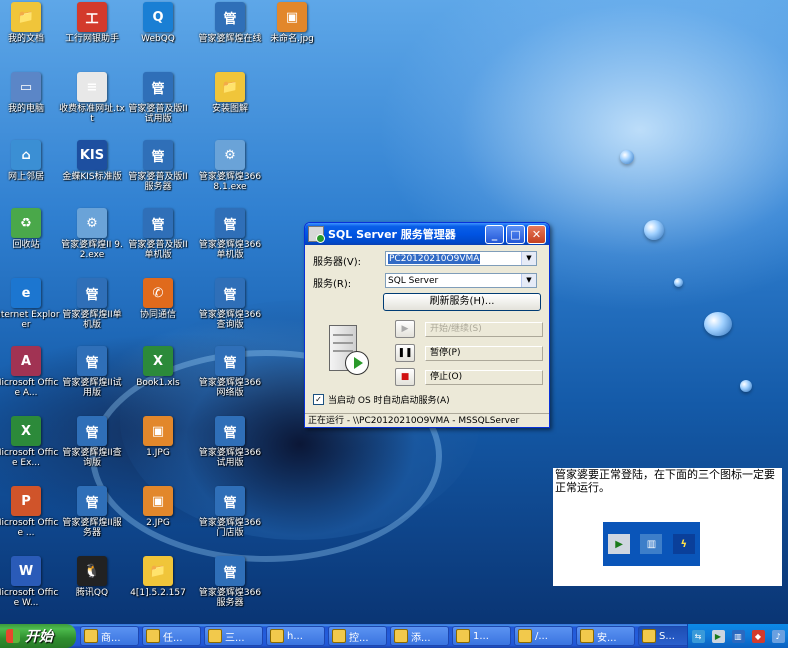 The width and height of the screenshot is (788, 648). What do you see at coordinates (92, 98) in the screenshot?
I see `desktop-icon: ≡ 收费标准网址.txt` at bounding box center [92, 98].